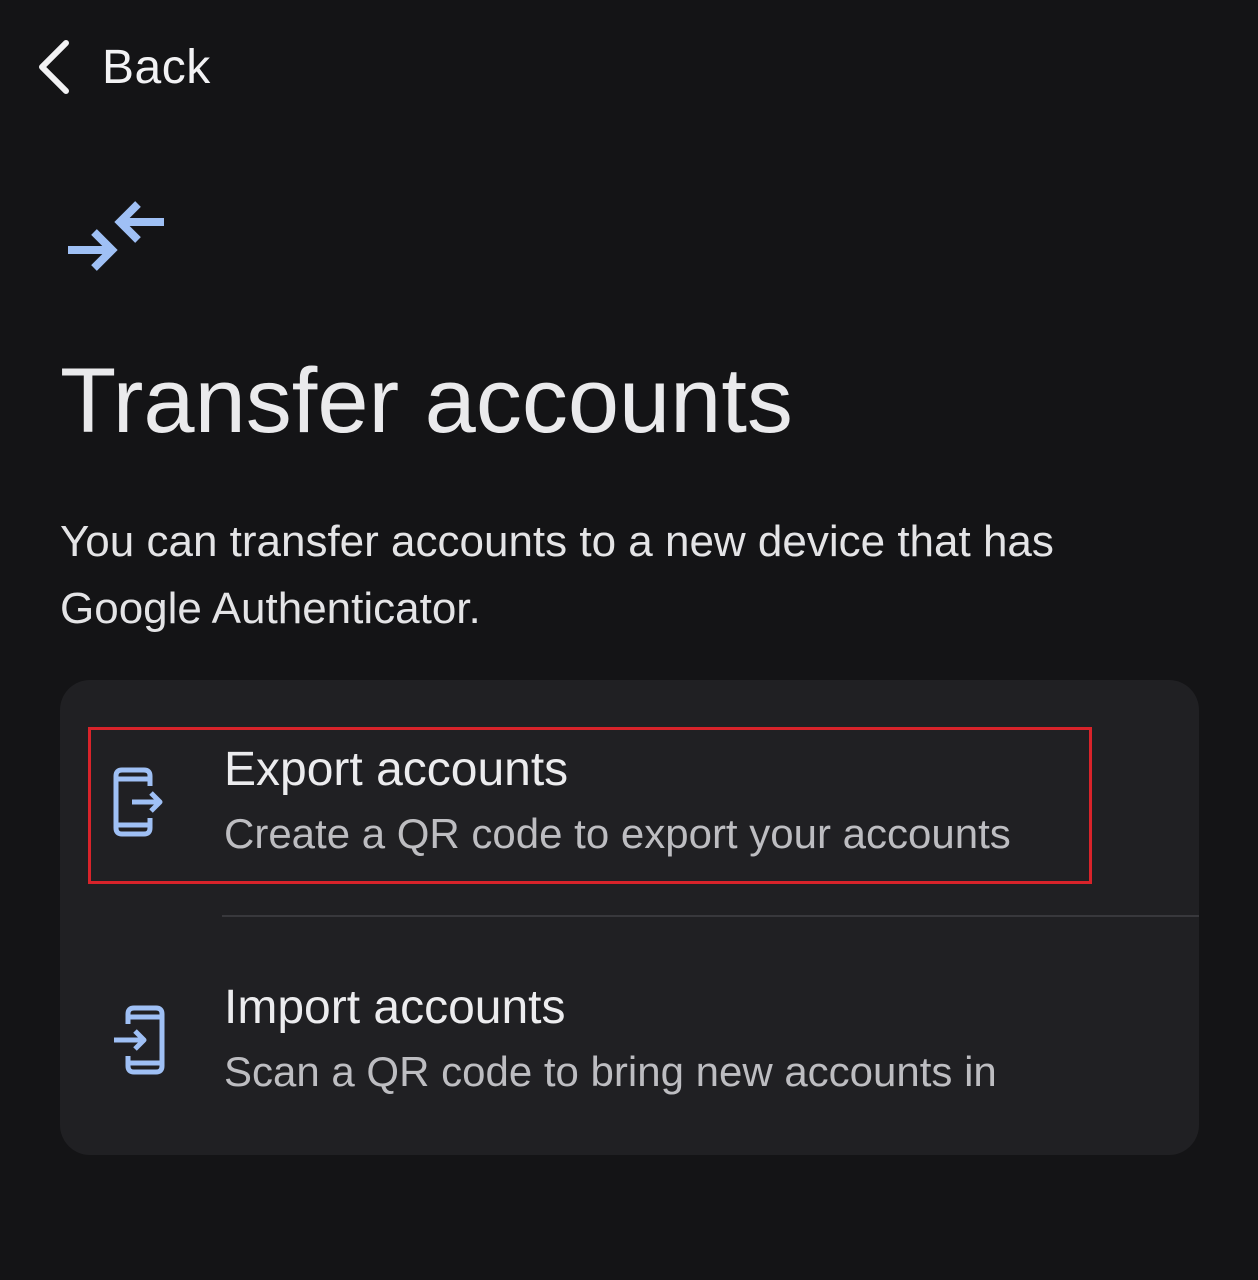  I want to click on import-accounts-title: Import accounts, so click(395, 1007).